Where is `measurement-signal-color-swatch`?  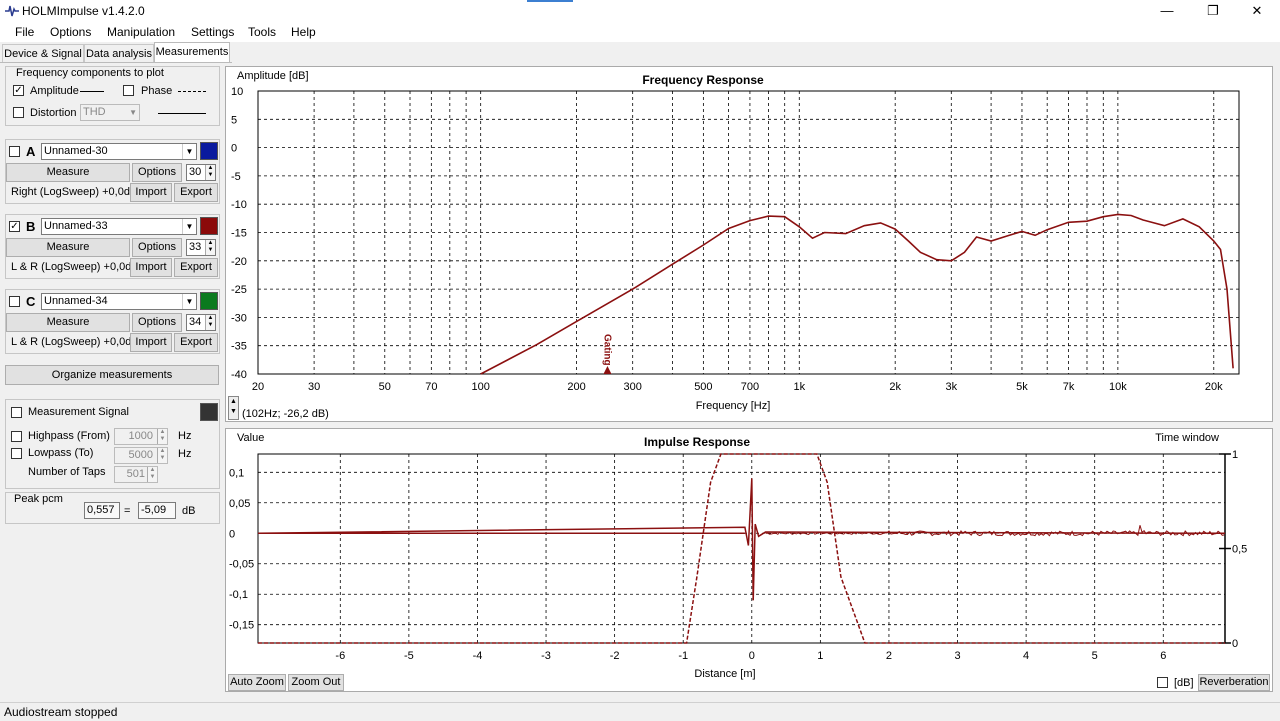
measurement-signal-color-swatch is located at coordinates (209, 412).